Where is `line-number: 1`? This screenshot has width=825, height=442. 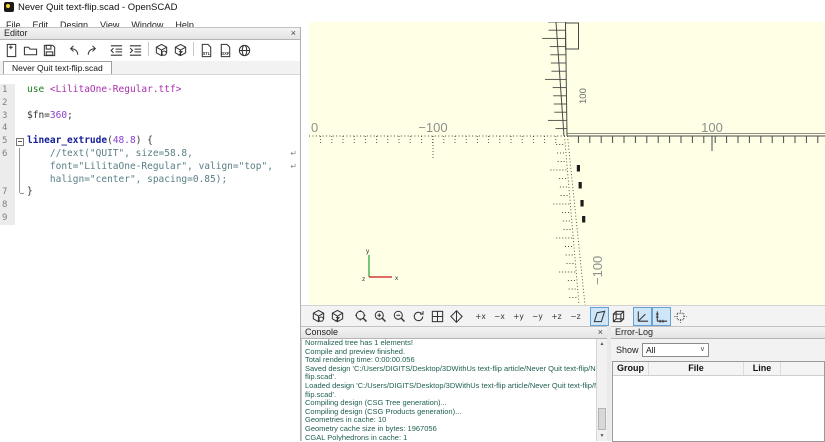 line-number: 1 is located at coordinates (7, 90).